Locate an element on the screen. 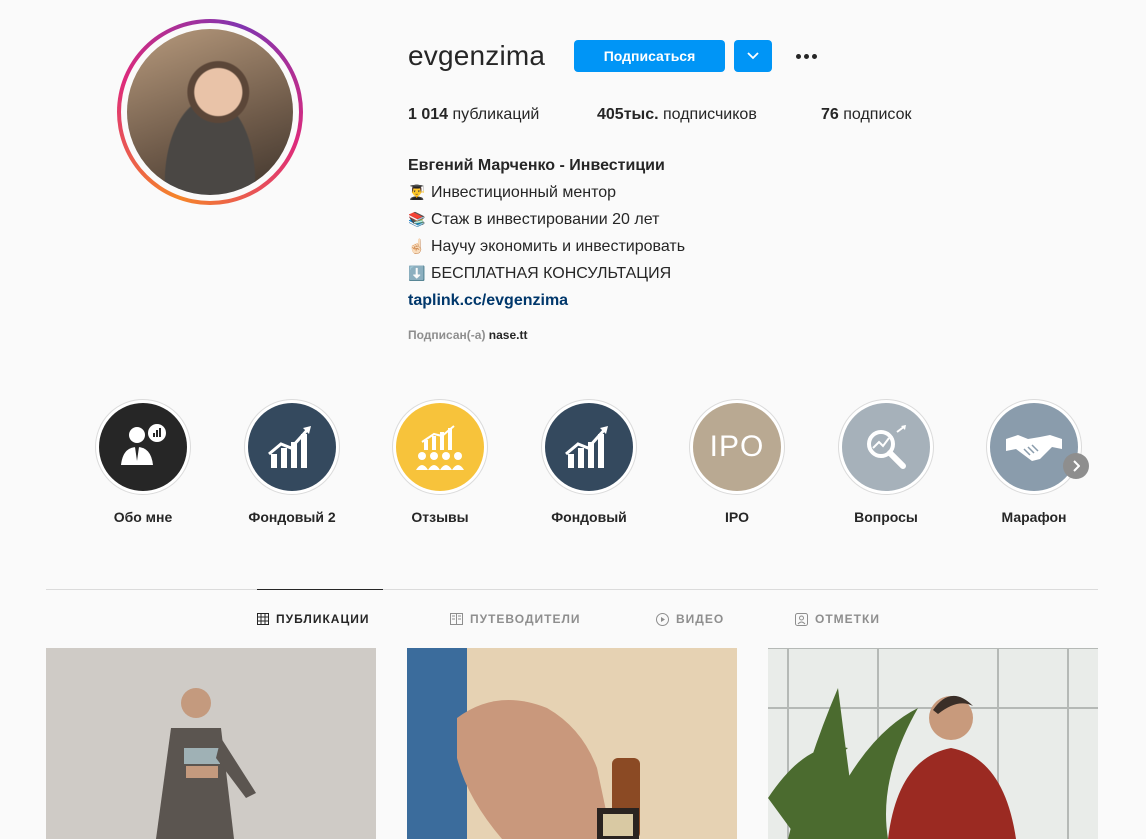  chevron-right-icon is located at coordinates (1076, 466).